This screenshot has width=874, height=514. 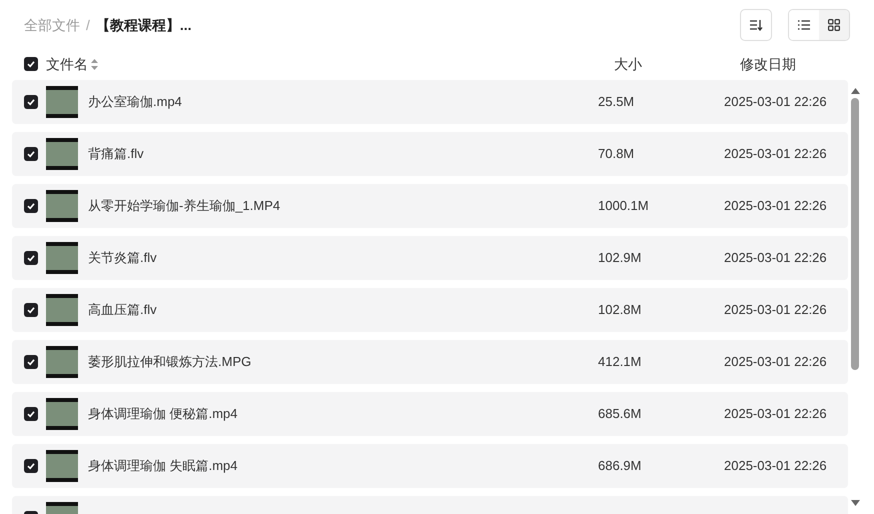 I want to click on file-size: 412.1M, so click(x=620, y=362).